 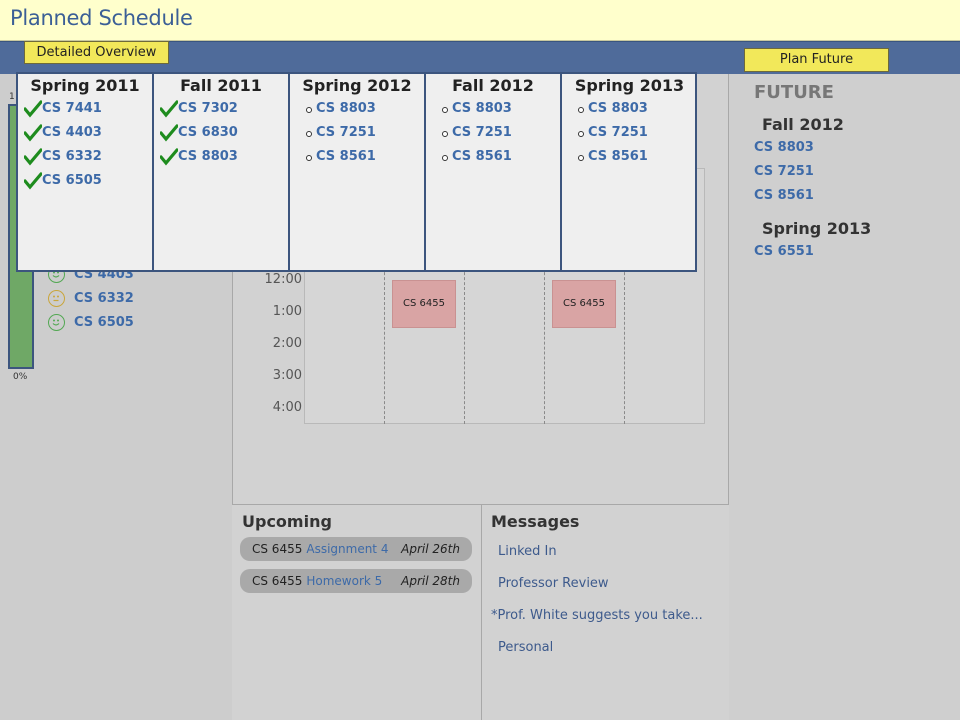 I want to click on semester-course: CS 7302, so click(x=208, y=108).